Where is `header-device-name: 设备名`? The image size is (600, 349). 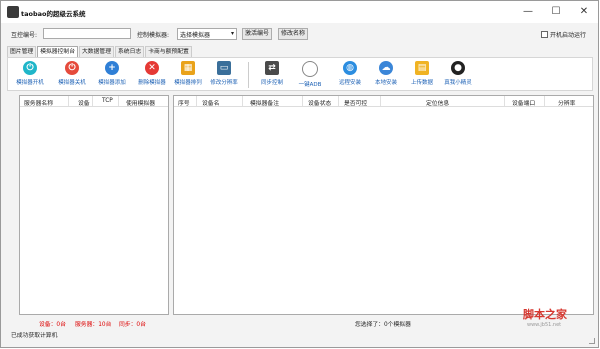
header-device-name: 设备名 is located at coordinates (210, 102).